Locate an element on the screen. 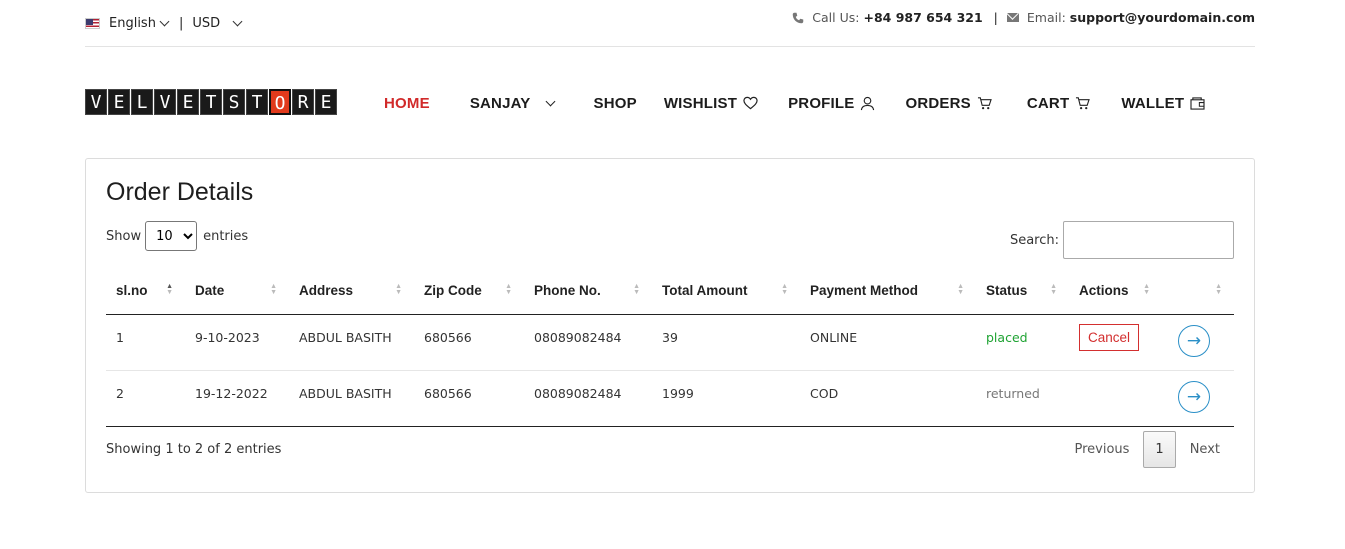 This screenshot has height=549, width=1345. col-header-label: Date is located at coordinates (210, 290).